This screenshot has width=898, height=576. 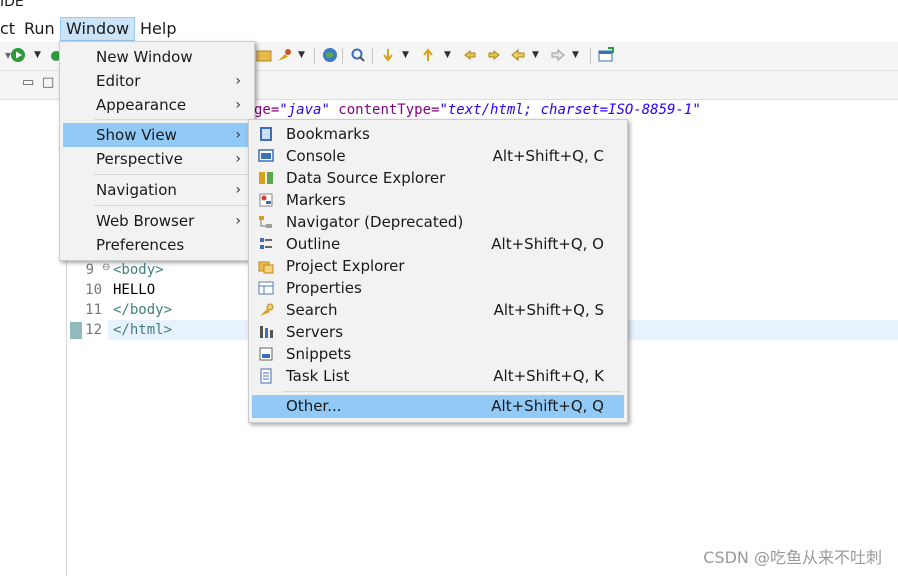 What do you see at coordinates (89, 270) in the screenshot?
I see `line-number: 9` at bounding box center [89, 270].